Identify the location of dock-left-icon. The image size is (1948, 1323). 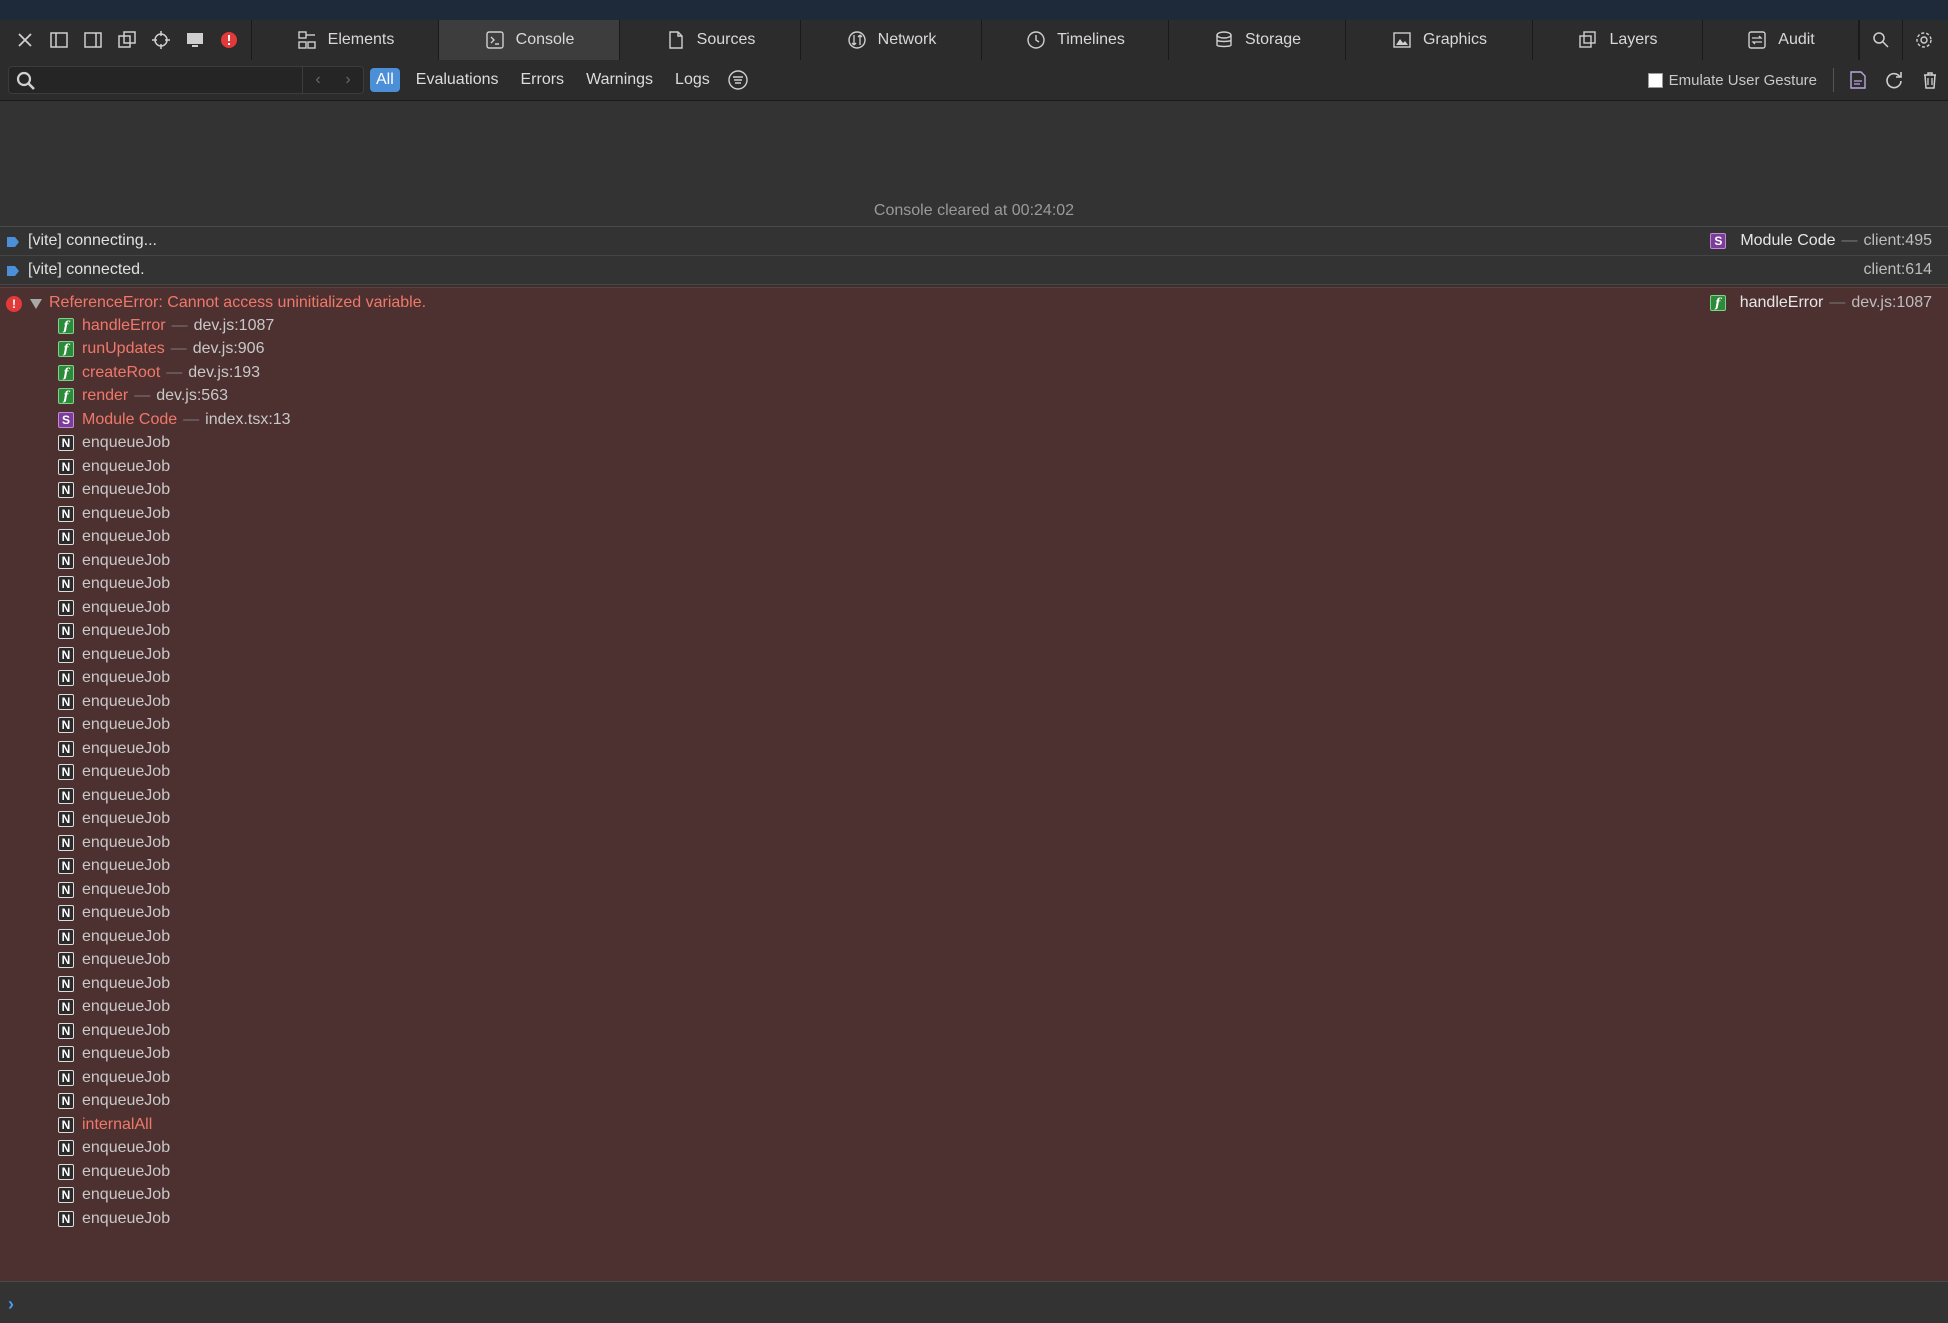
(59, 40).